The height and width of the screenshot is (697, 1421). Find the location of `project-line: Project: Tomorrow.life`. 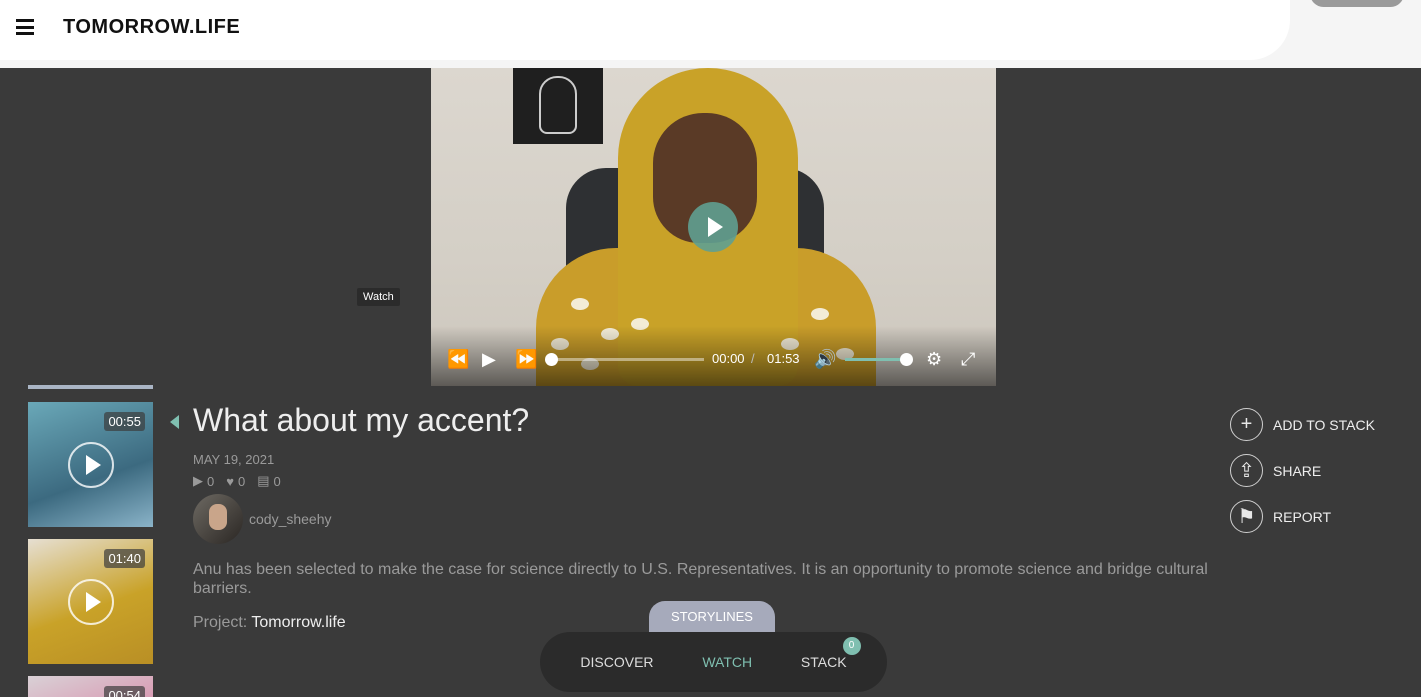

project-line: Project: Tomorrow.life is located at coordinates (269, 623).